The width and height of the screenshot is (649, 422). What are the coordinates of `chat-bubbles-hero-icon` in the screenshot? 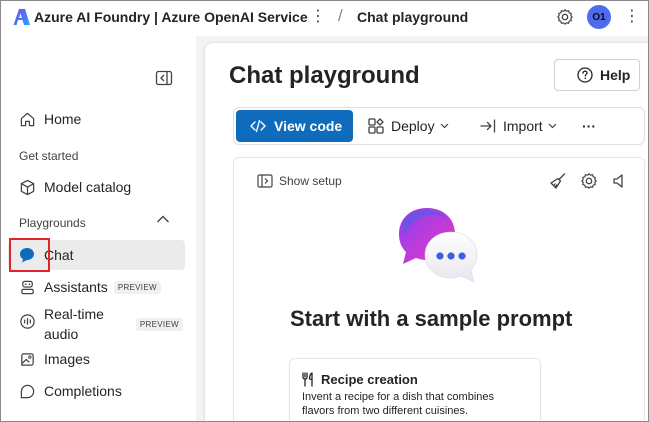 It's located at (438, 245).